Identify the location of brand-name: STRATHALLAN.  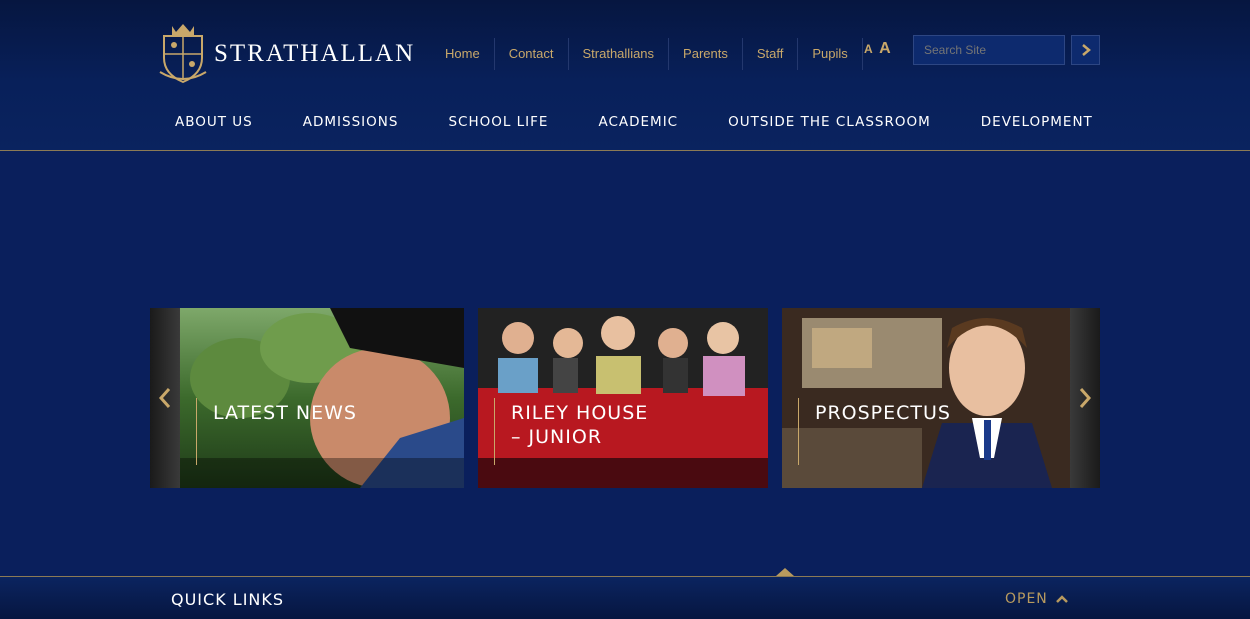
(315, 53).